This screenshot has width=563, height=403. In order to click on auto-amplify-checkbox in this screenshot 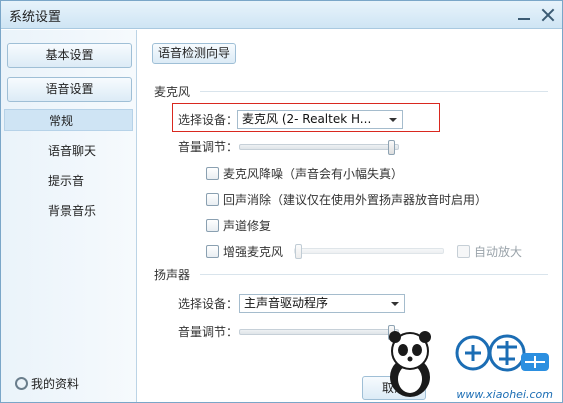, I will do `click(463, 251)`.